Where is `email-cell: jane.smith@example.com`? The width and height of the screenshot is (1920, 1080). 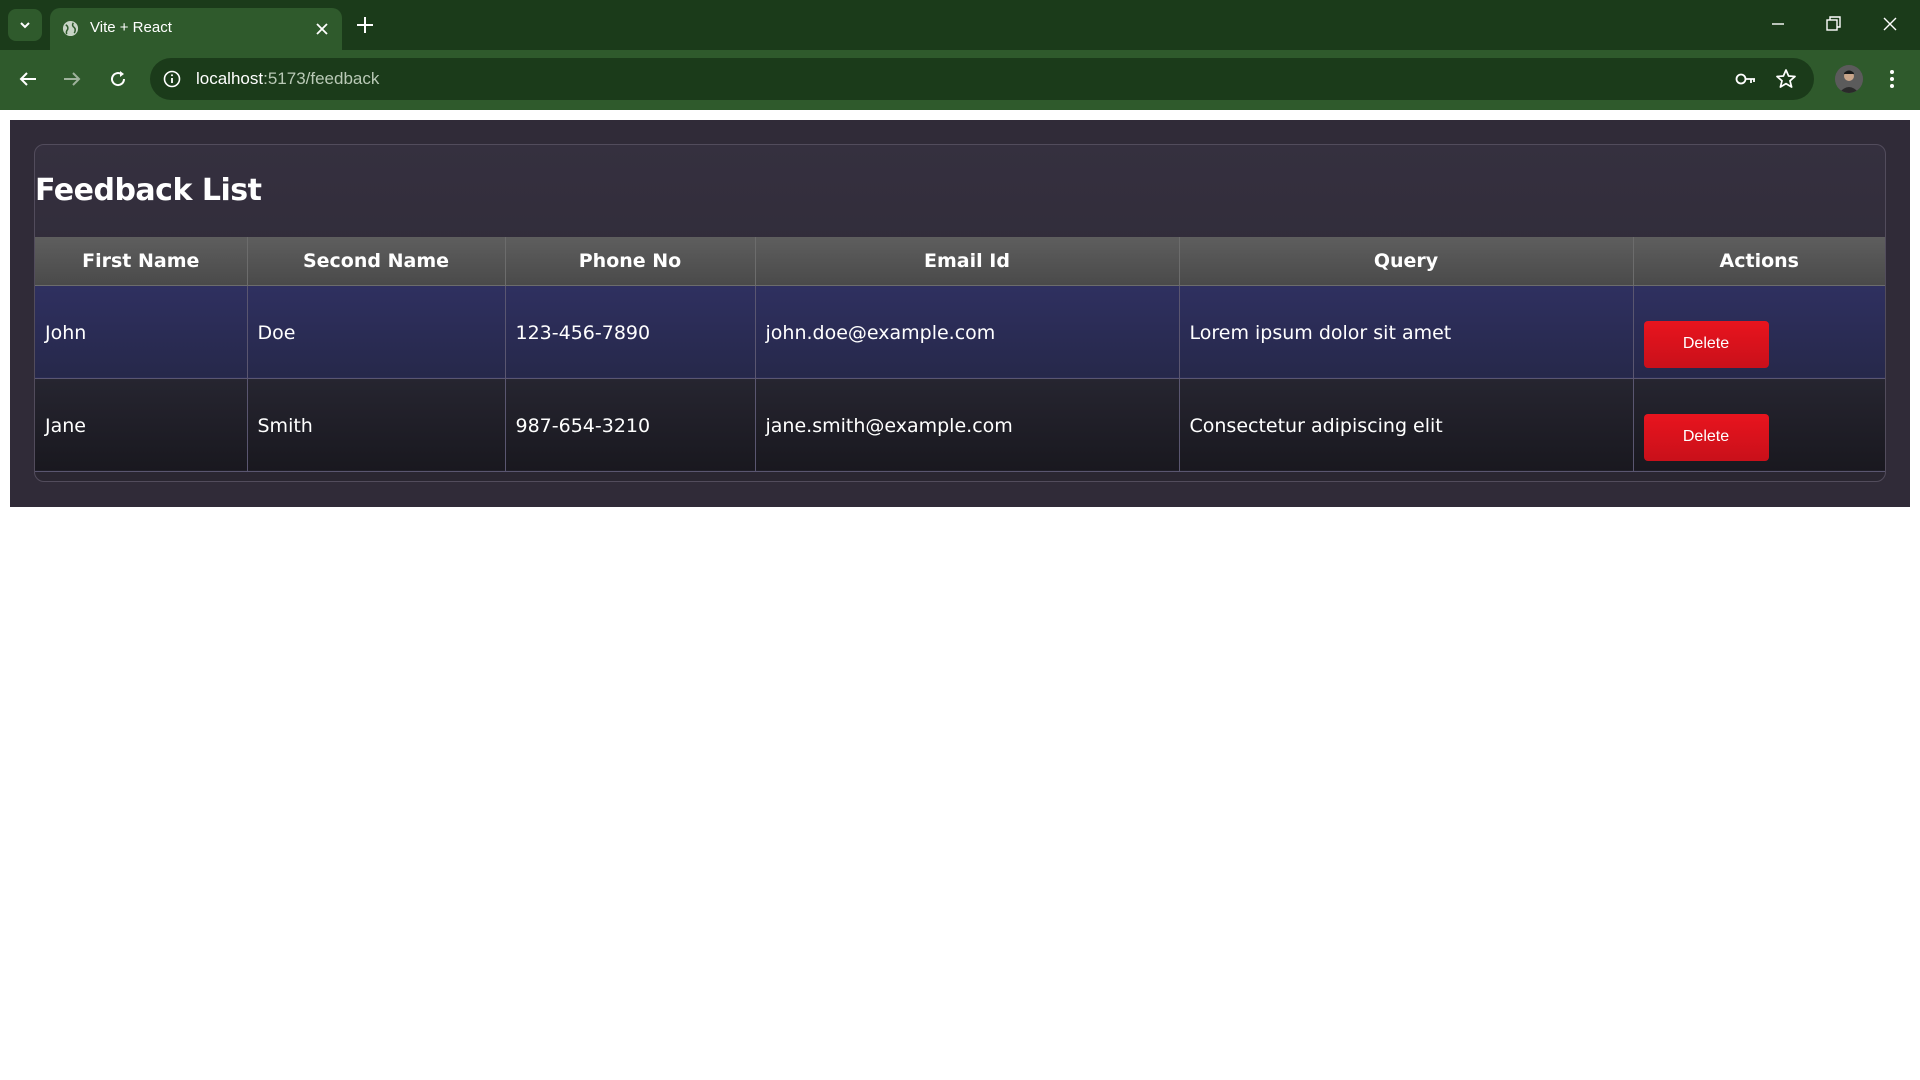
email-cell: jane.smith@example.com is located at coordinates (967, 425).